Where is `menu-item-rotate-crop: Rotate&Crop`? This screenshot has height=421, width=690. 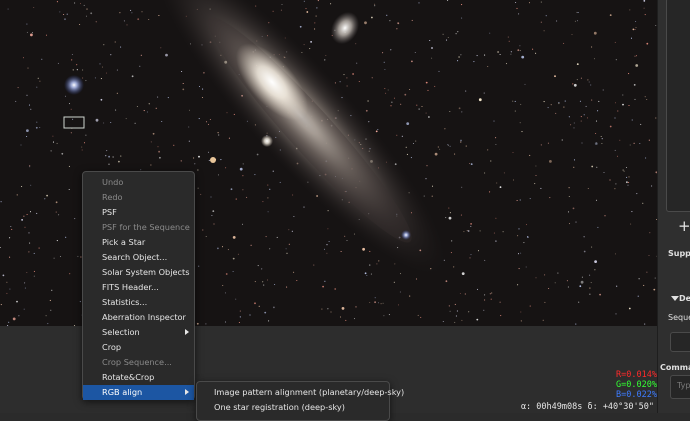
menu-item-rotate-crop: Rotate&Crop is located at coordinates (138, 377).